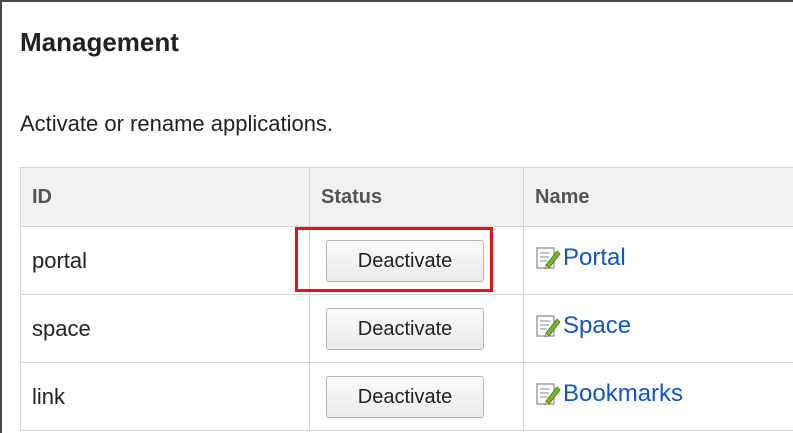 Image resolution: width=793 pixels, height=433 pixels. Describe the element at coordinates (594, 257) in the screenshot. I see `app-name-text: Portal` at that location.